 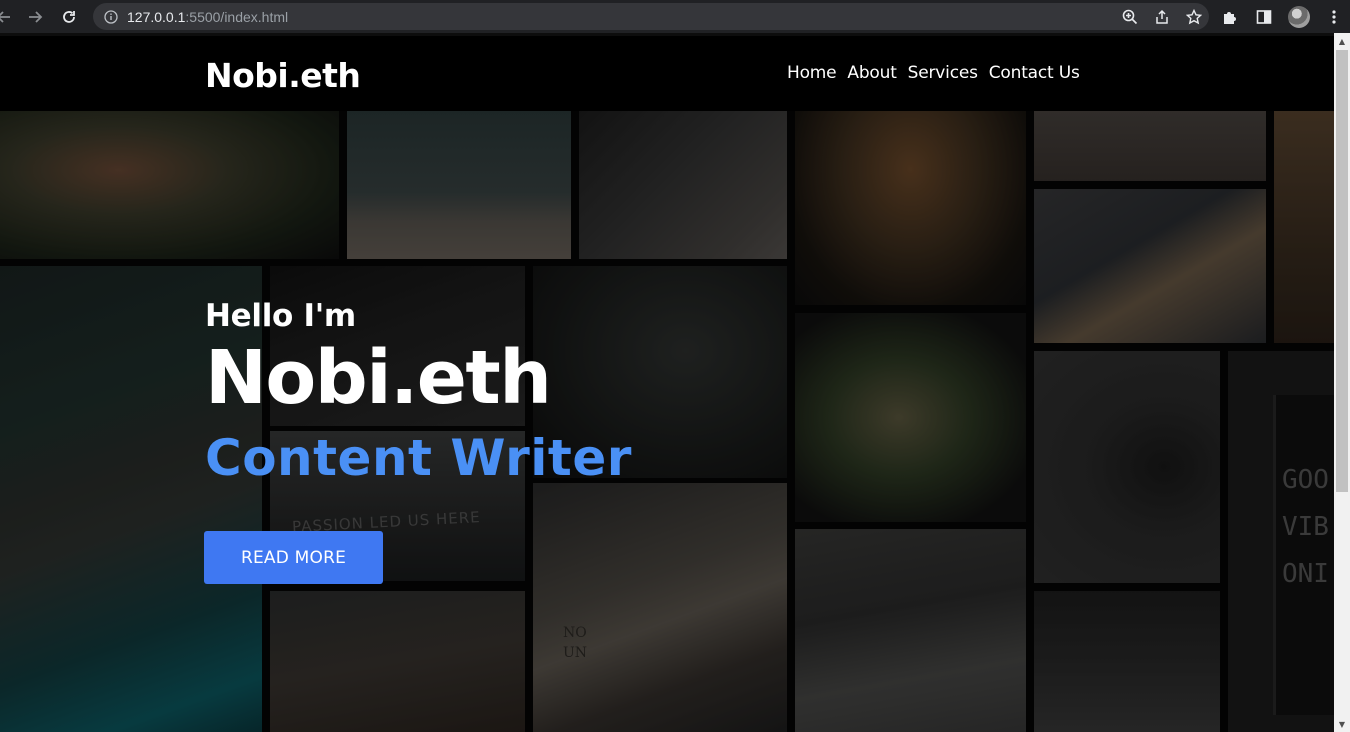 What do you see at coordinates (280, 316) in the screenshot?
I see `hero-greeting: Hello I'm` at bounding box center [280, 316].